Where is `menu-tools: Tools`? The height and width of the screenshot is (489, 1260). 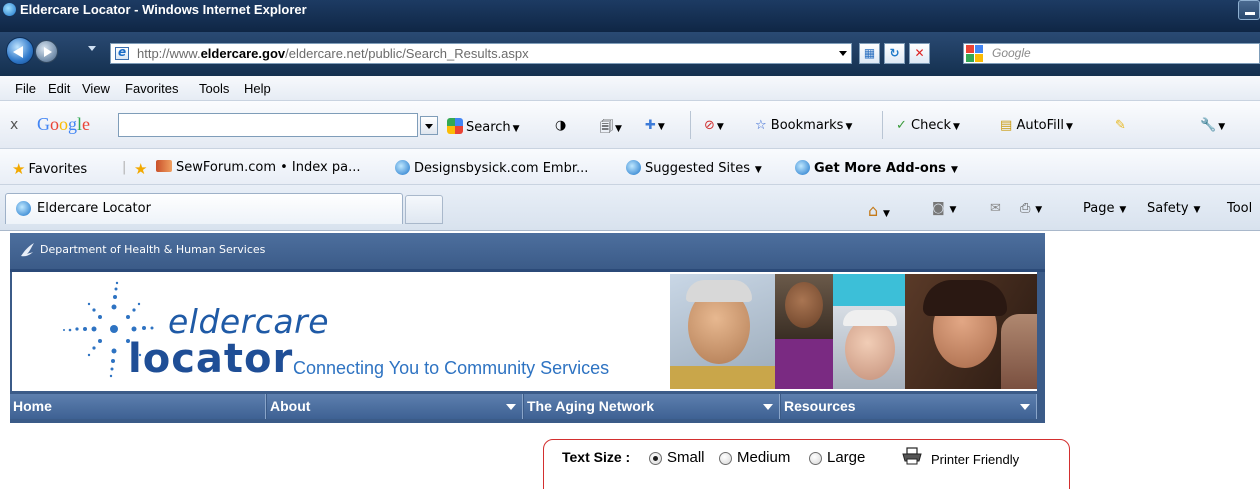
menu-tools: Tools is located at coordinates (214, 88).